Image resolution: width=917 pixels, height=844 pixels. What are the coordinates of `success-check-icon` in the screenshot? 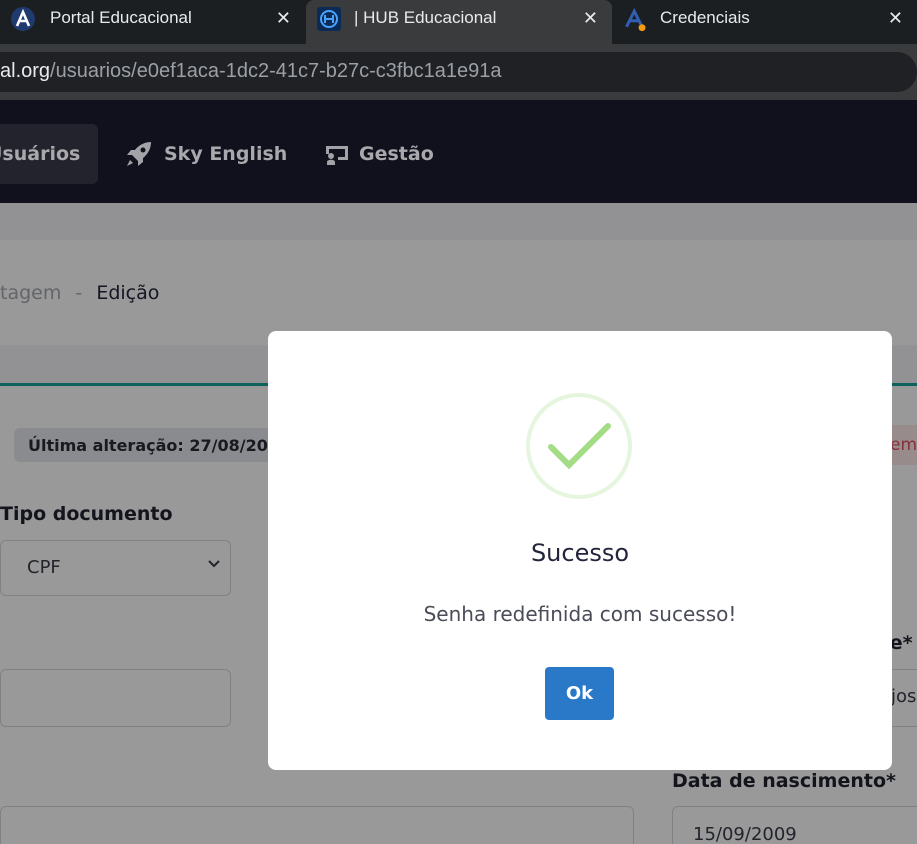 It's located at (579, 446).